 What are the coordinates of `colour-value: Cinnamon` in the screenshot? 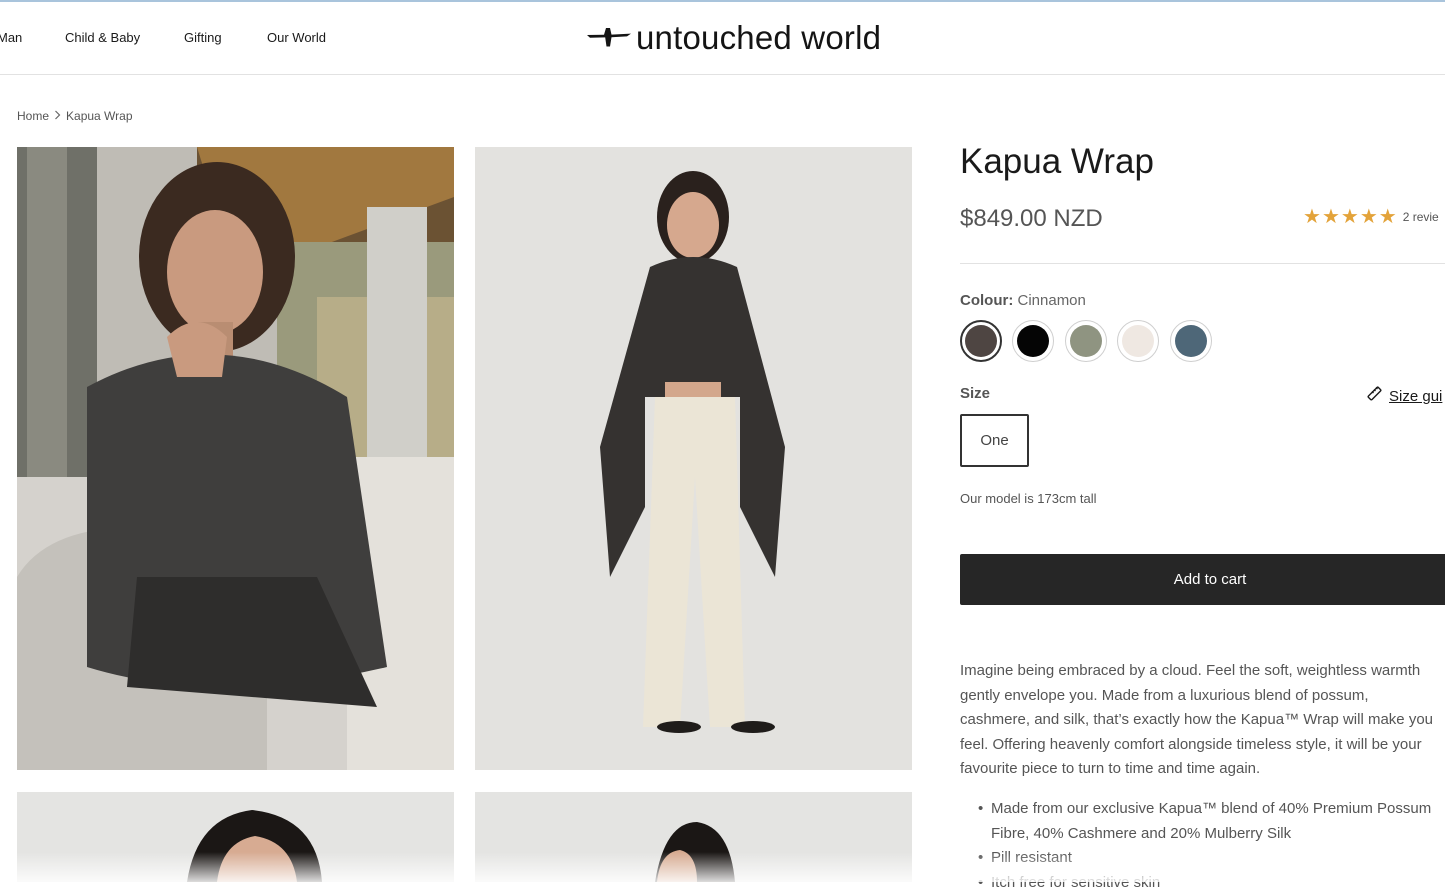 It's located at (1052, 300).